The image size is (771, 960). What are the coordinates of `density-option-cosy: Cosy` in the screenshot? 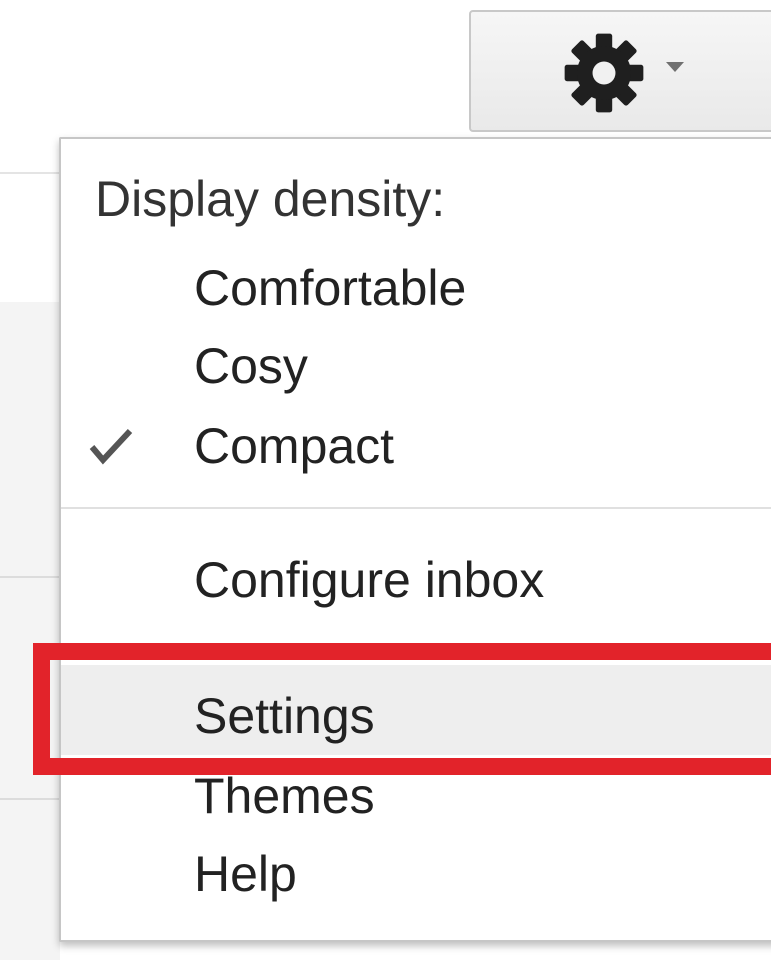 It's located at (416, 368).